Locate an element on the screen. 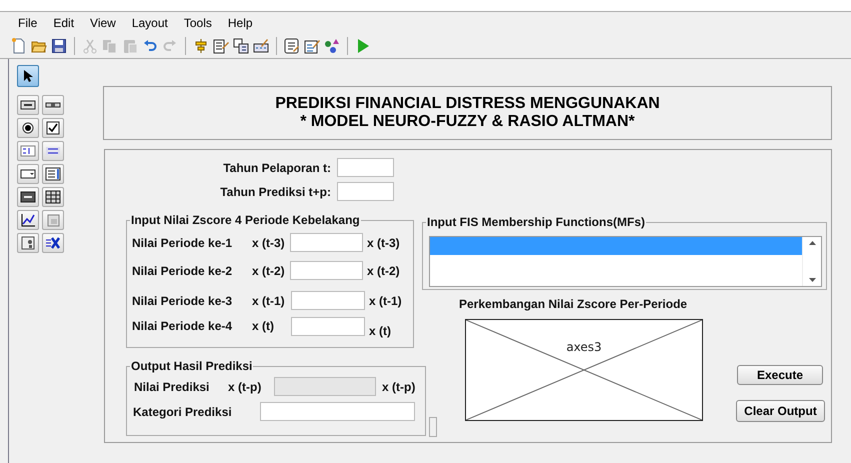 The image size is (851, 463). slider-control is located at coordinates (433, 427).